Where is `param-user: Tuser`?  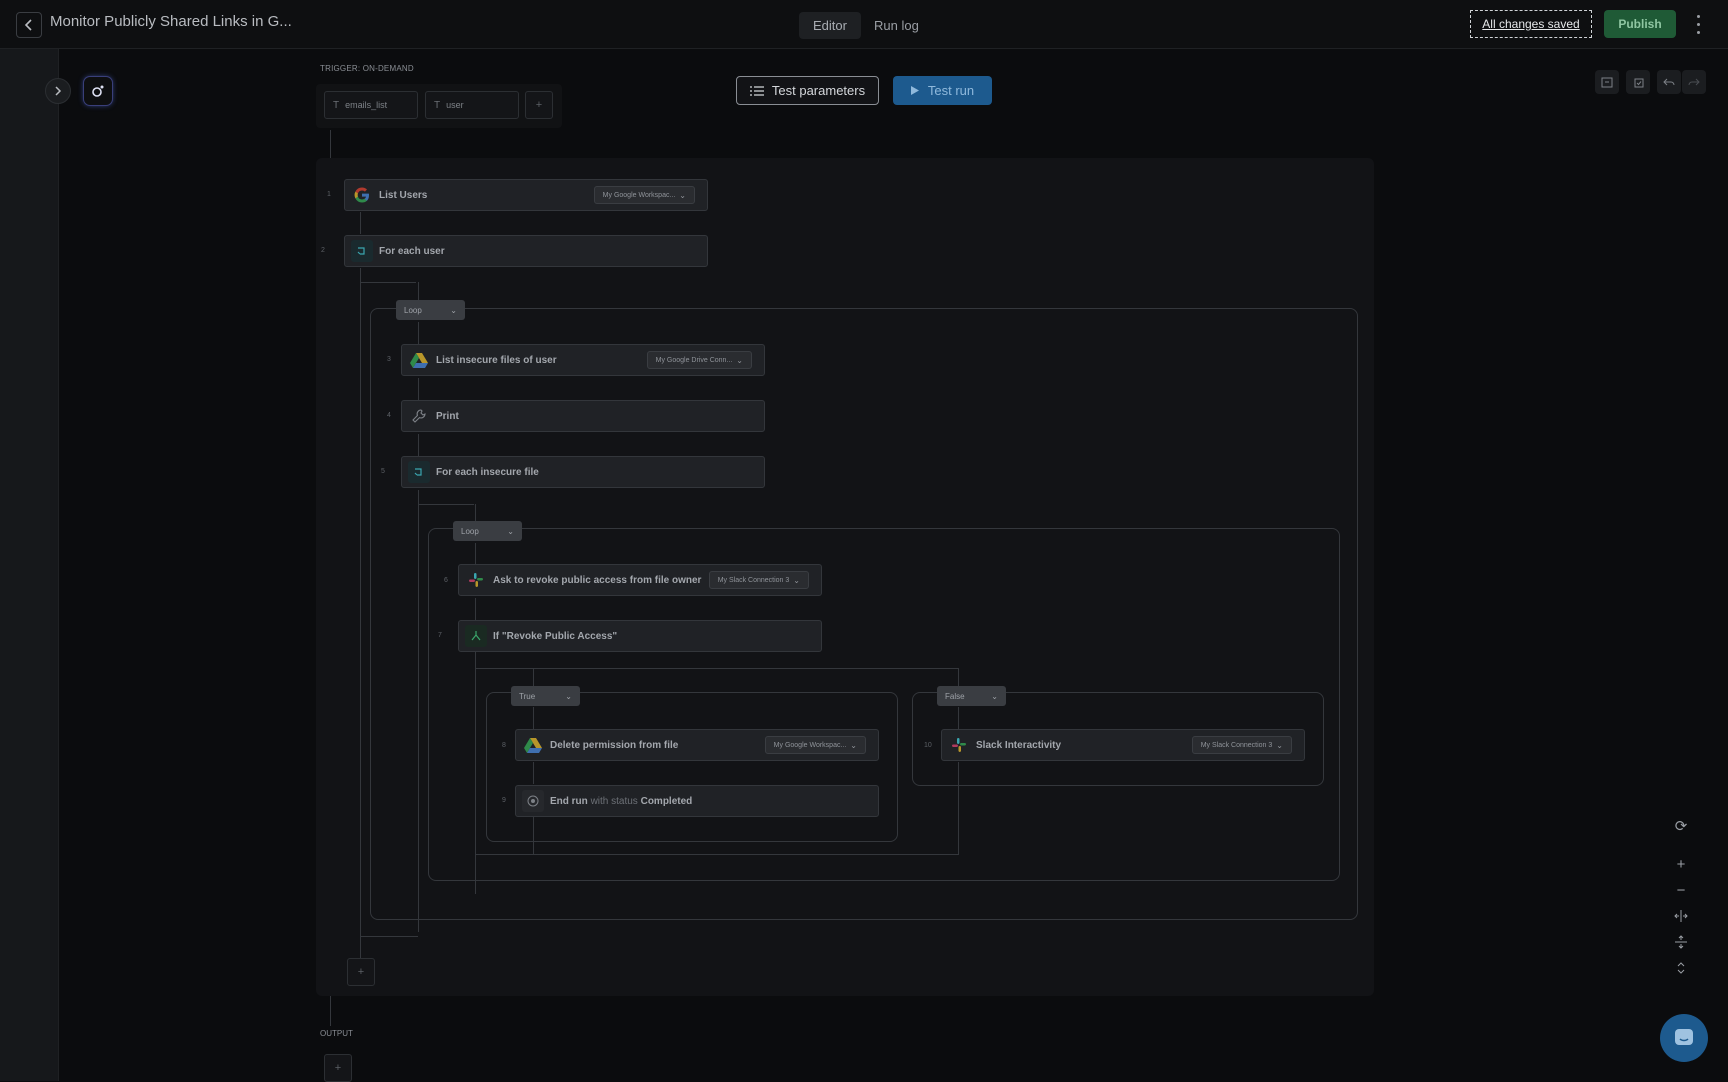 param-user: Tuser is located at coordinates (472, 105).